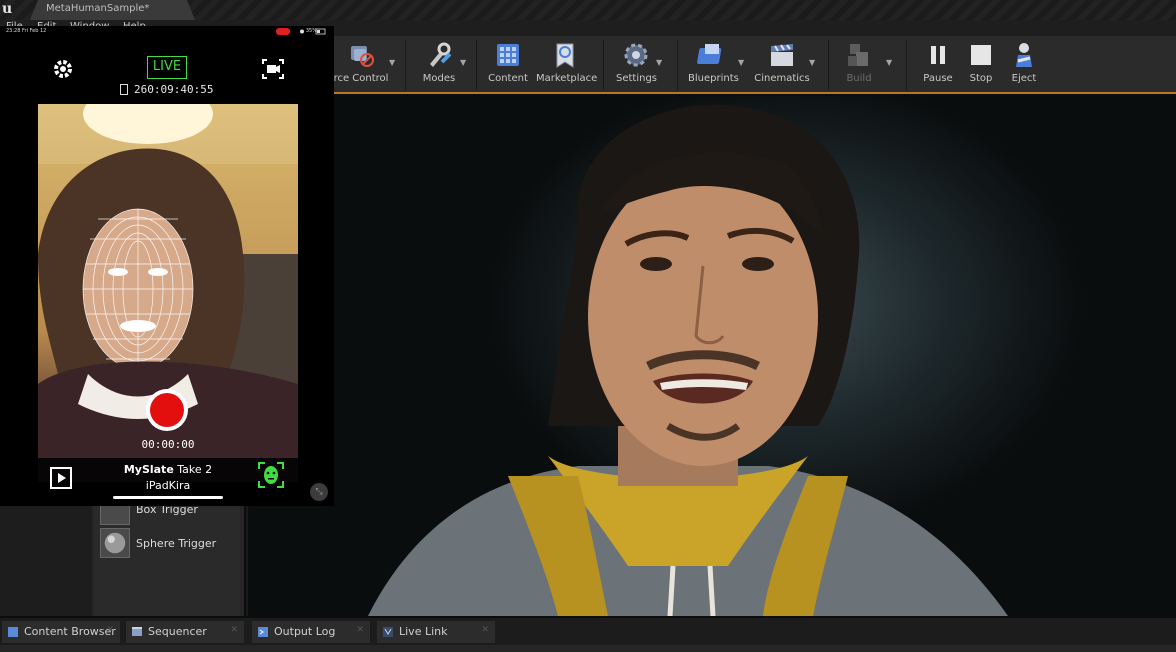 The height and width of the screenshot is (652, 1176). What do you see at coordinates (392, 62) in the screenshot?
I see `source-control-dropdown-icon: ▼` at bounding box center [392, 62].